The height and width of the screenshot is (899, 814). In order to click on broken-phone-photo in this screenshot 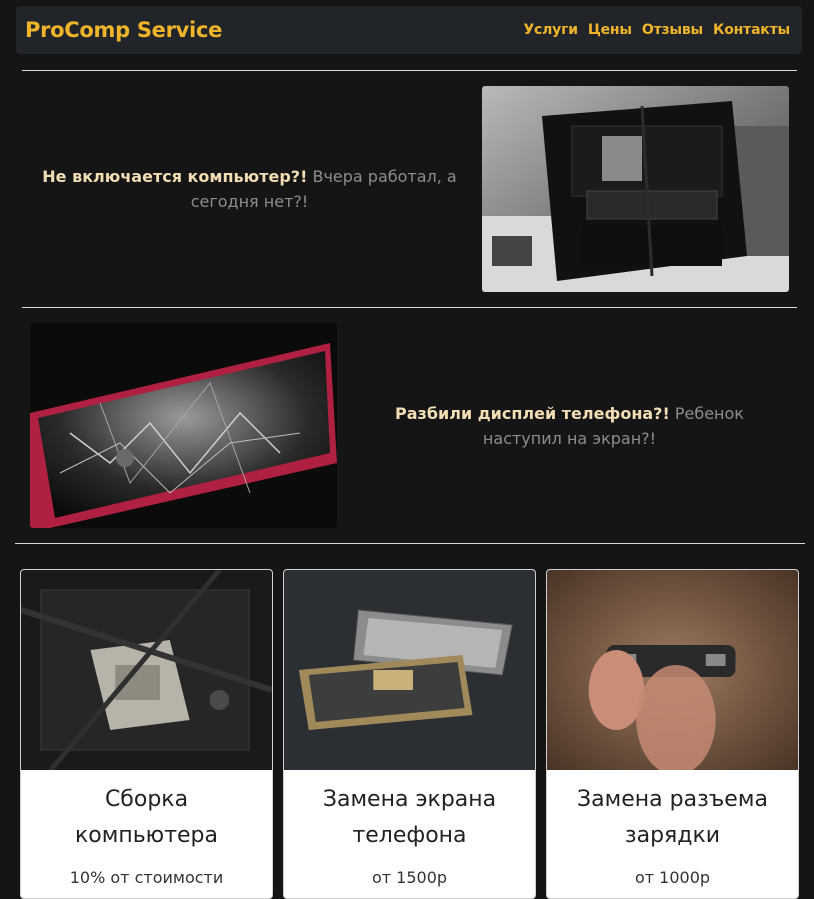, I will do `click(183, 425)`.